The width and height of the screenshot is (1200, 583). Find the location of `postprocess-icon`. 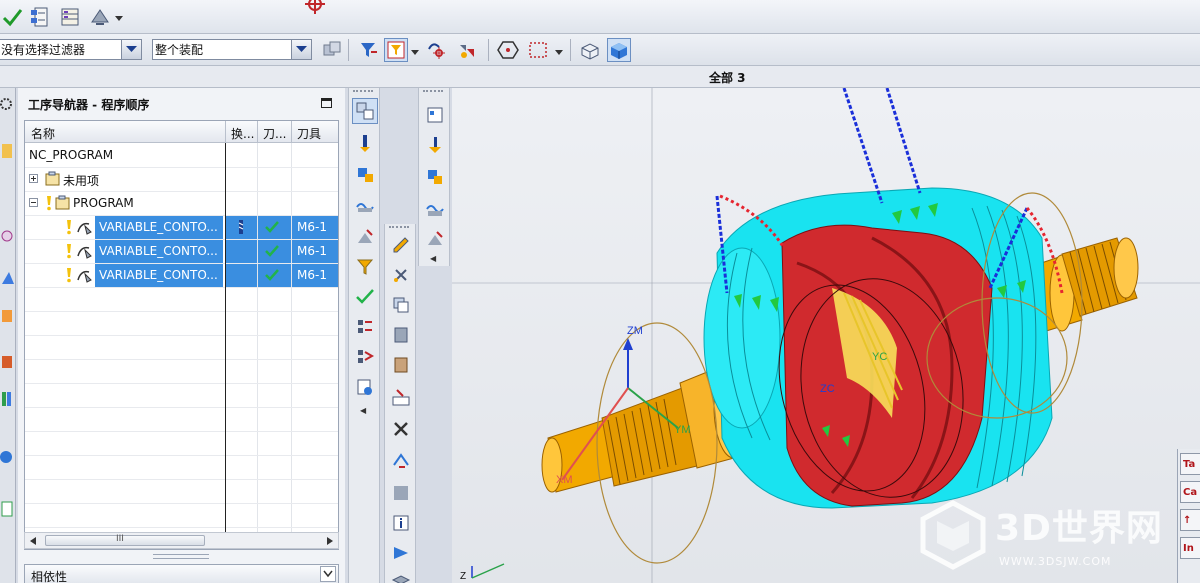

postprocess-icon is located at coordinates (365, 387).